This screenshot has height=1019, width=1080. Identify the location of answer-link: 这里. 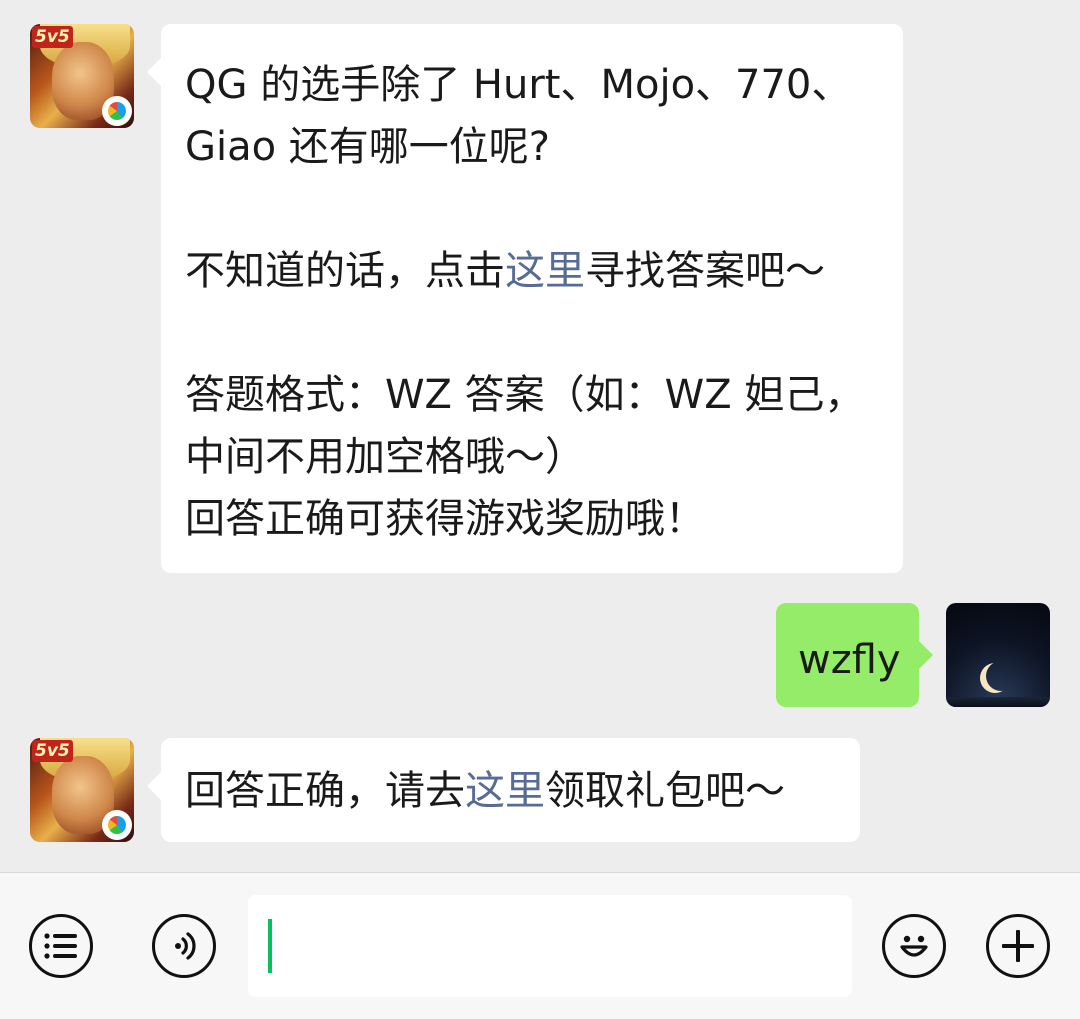
(545, 271).